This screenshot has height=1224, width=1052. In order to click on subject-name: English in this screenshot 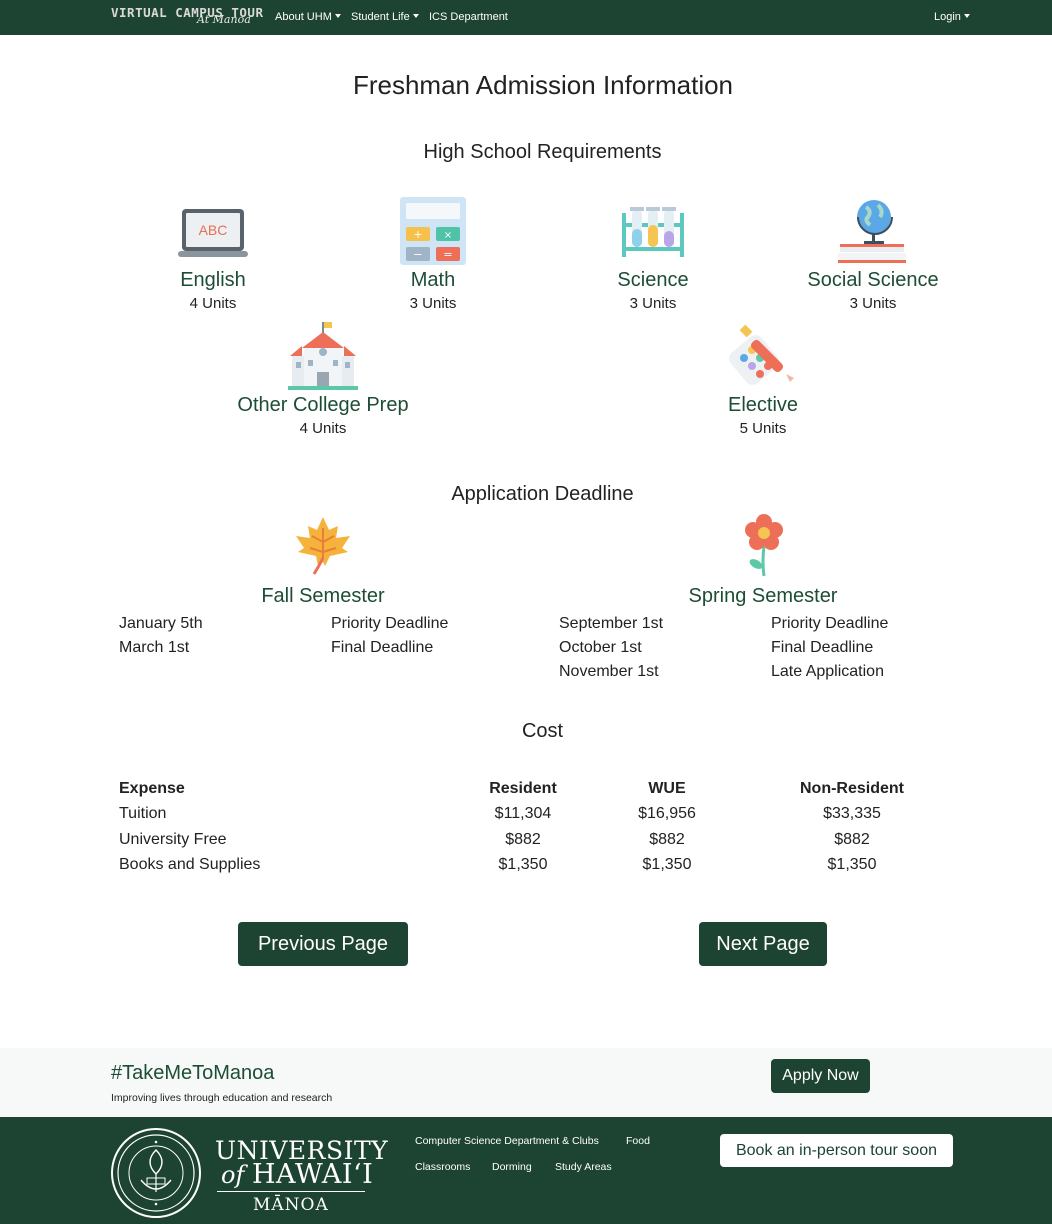, I will do `click(213, 280)`.